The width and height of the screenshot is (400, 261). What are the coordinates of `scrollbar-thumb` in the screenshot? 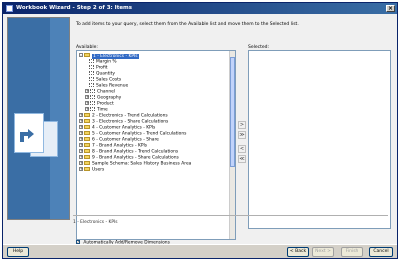 It's located at (232, 112).